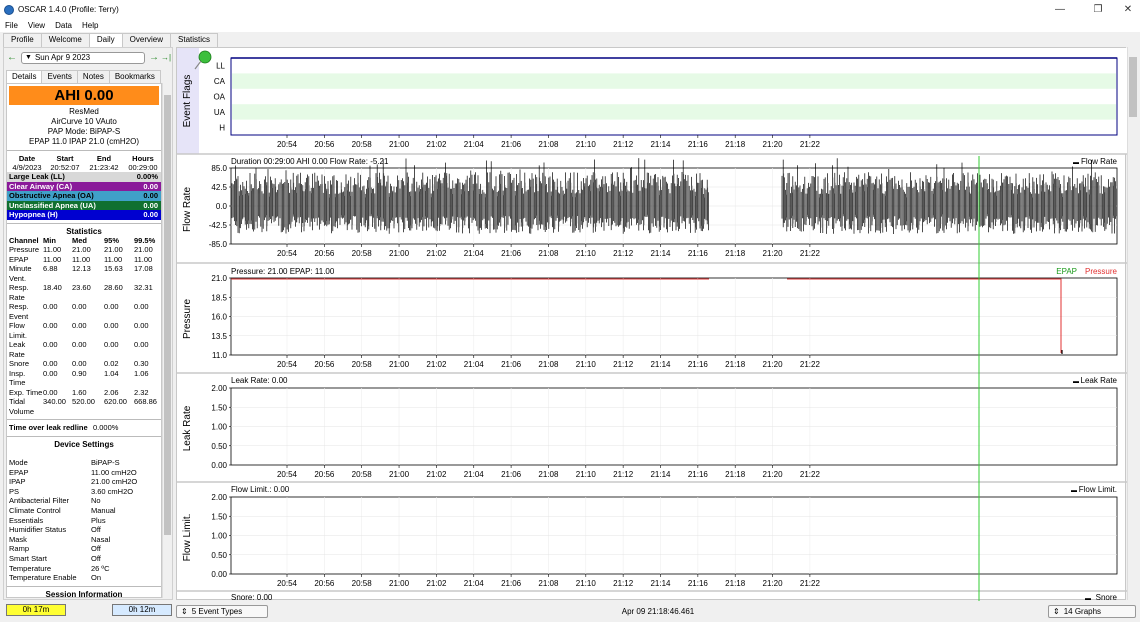 The image size is (1140, 622). I want to click on flag-band, so click(674, 81).